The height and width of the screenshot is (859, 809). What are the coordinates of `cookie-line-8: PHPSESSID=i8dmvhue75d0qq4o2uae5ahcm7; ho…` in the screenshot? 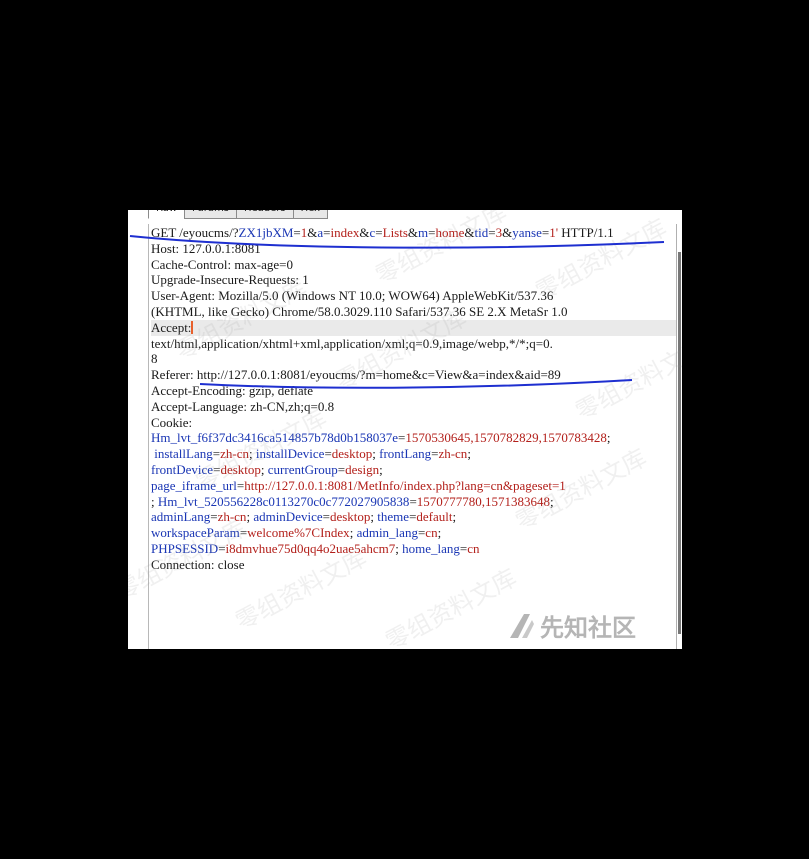 It's located at (315, 548).